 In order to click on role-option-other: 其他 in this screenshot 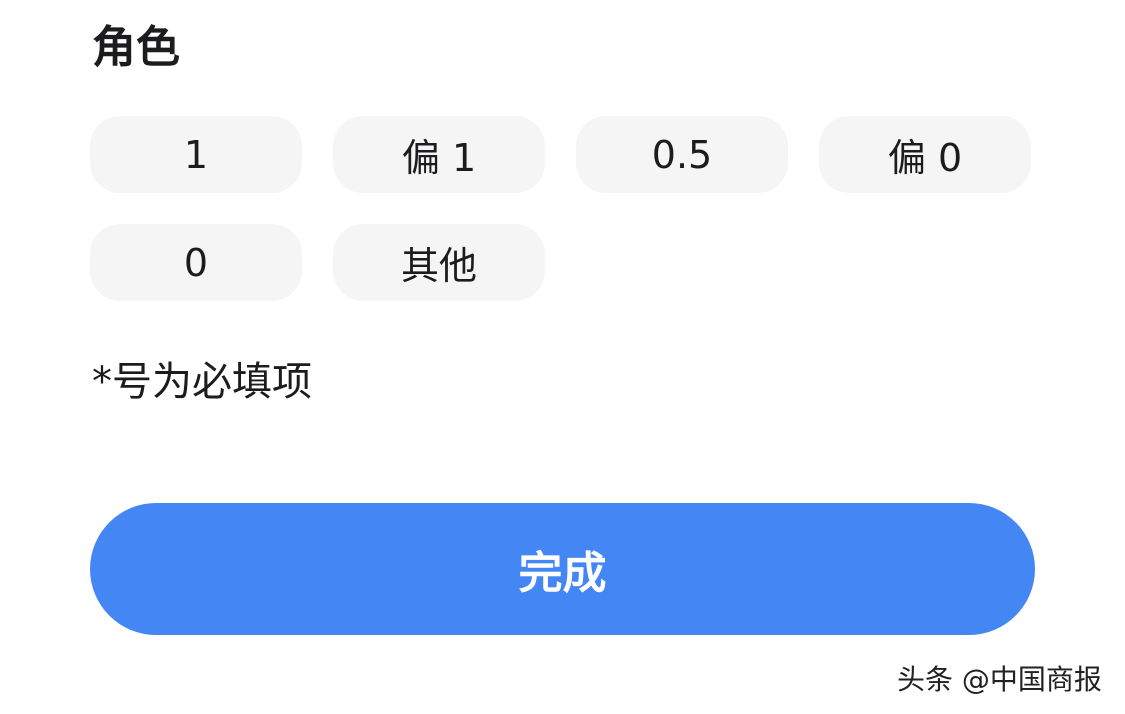, I will do `click(439, 262)`.